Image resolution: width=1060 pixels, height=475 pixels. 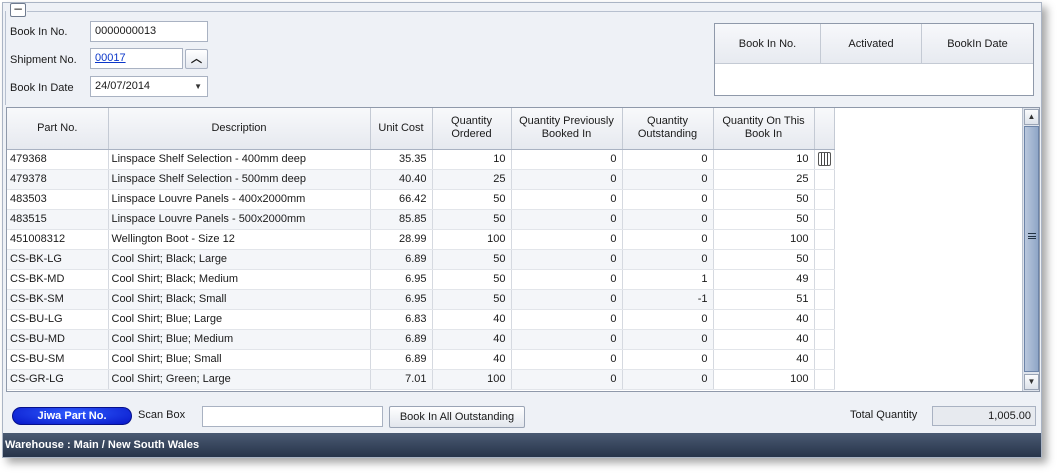 I want to click on cell-description: Linspace Louvre Panels - 400x2000mm, so click(x=239, y=199).